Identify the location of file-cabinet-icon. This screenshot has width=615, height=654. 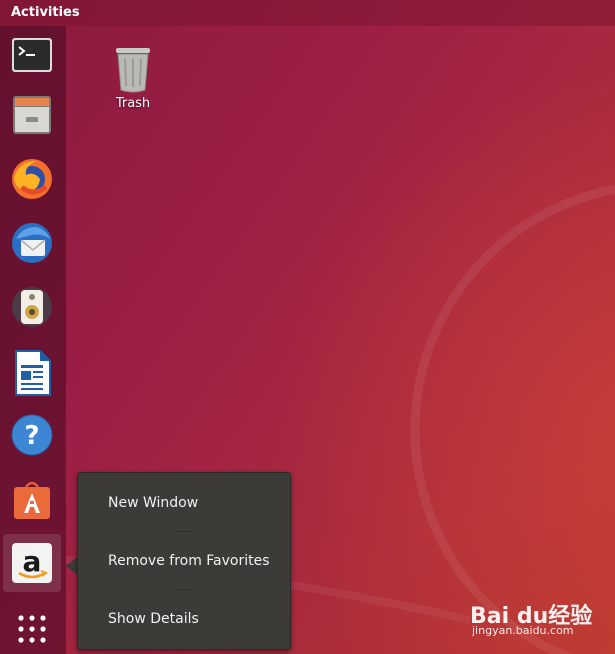
(32, 115).